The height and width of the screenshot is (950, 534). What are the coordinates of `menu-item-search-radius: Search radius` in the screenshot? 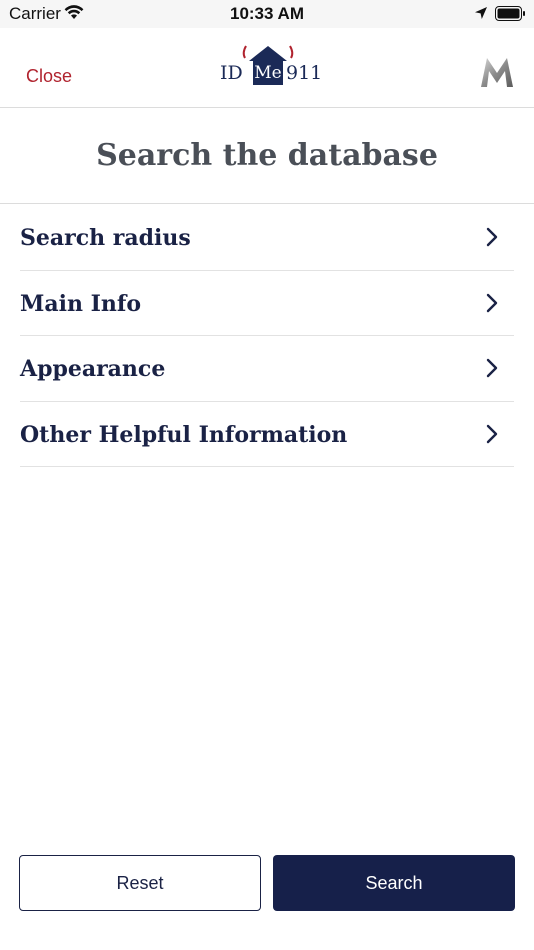 It's located at (267, 238).